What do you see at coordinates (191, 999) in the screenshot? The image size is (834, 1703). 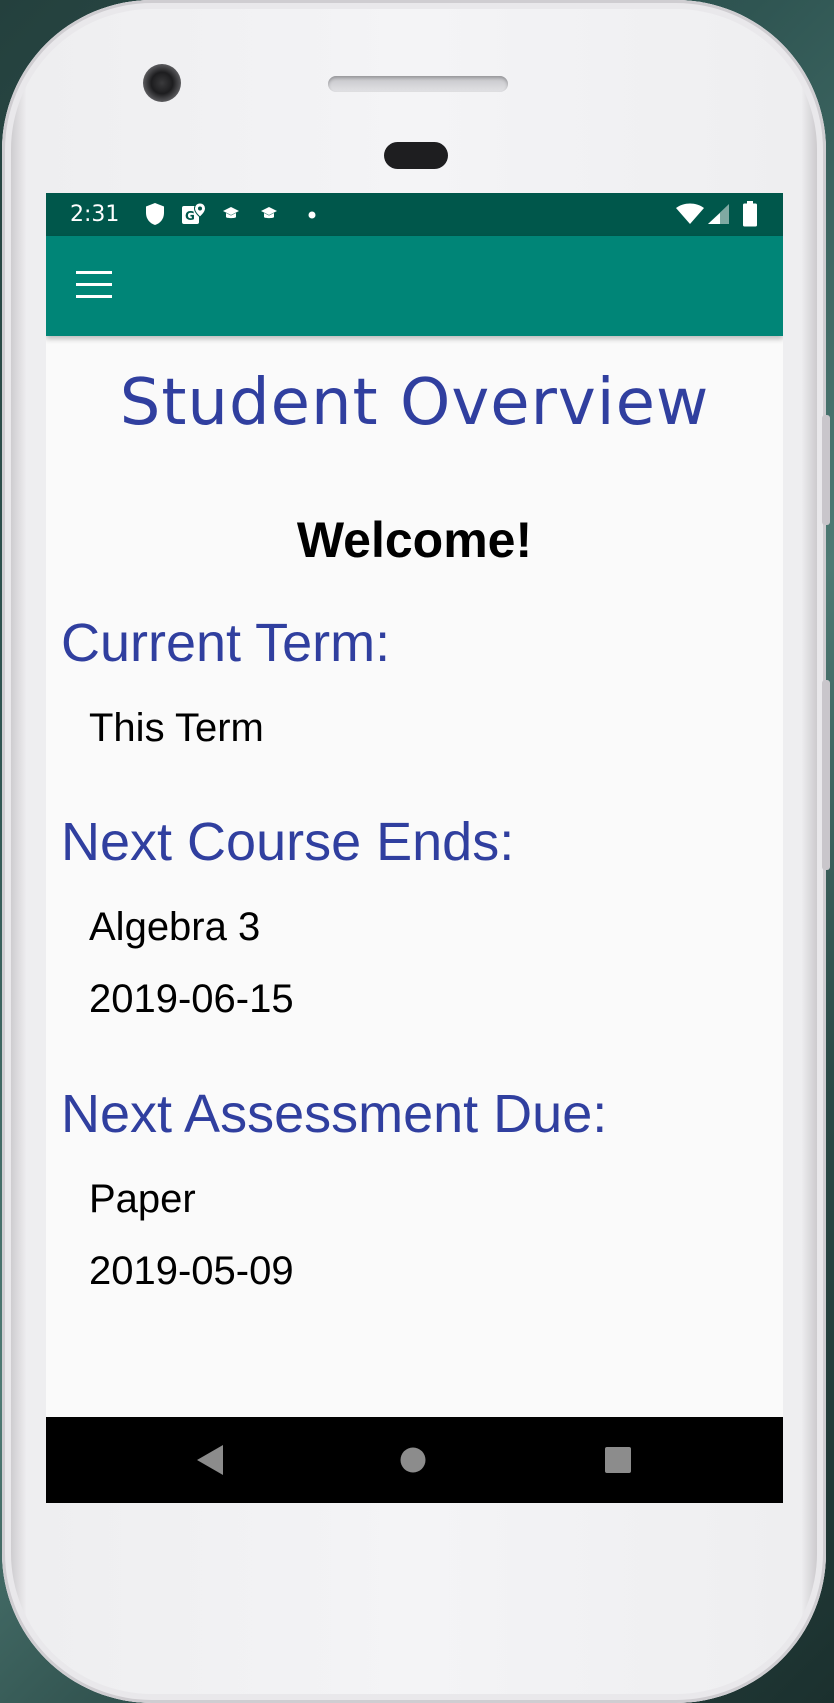 I see `next-course-end-date: 2019-06-15` at bounding box center [191, 999].